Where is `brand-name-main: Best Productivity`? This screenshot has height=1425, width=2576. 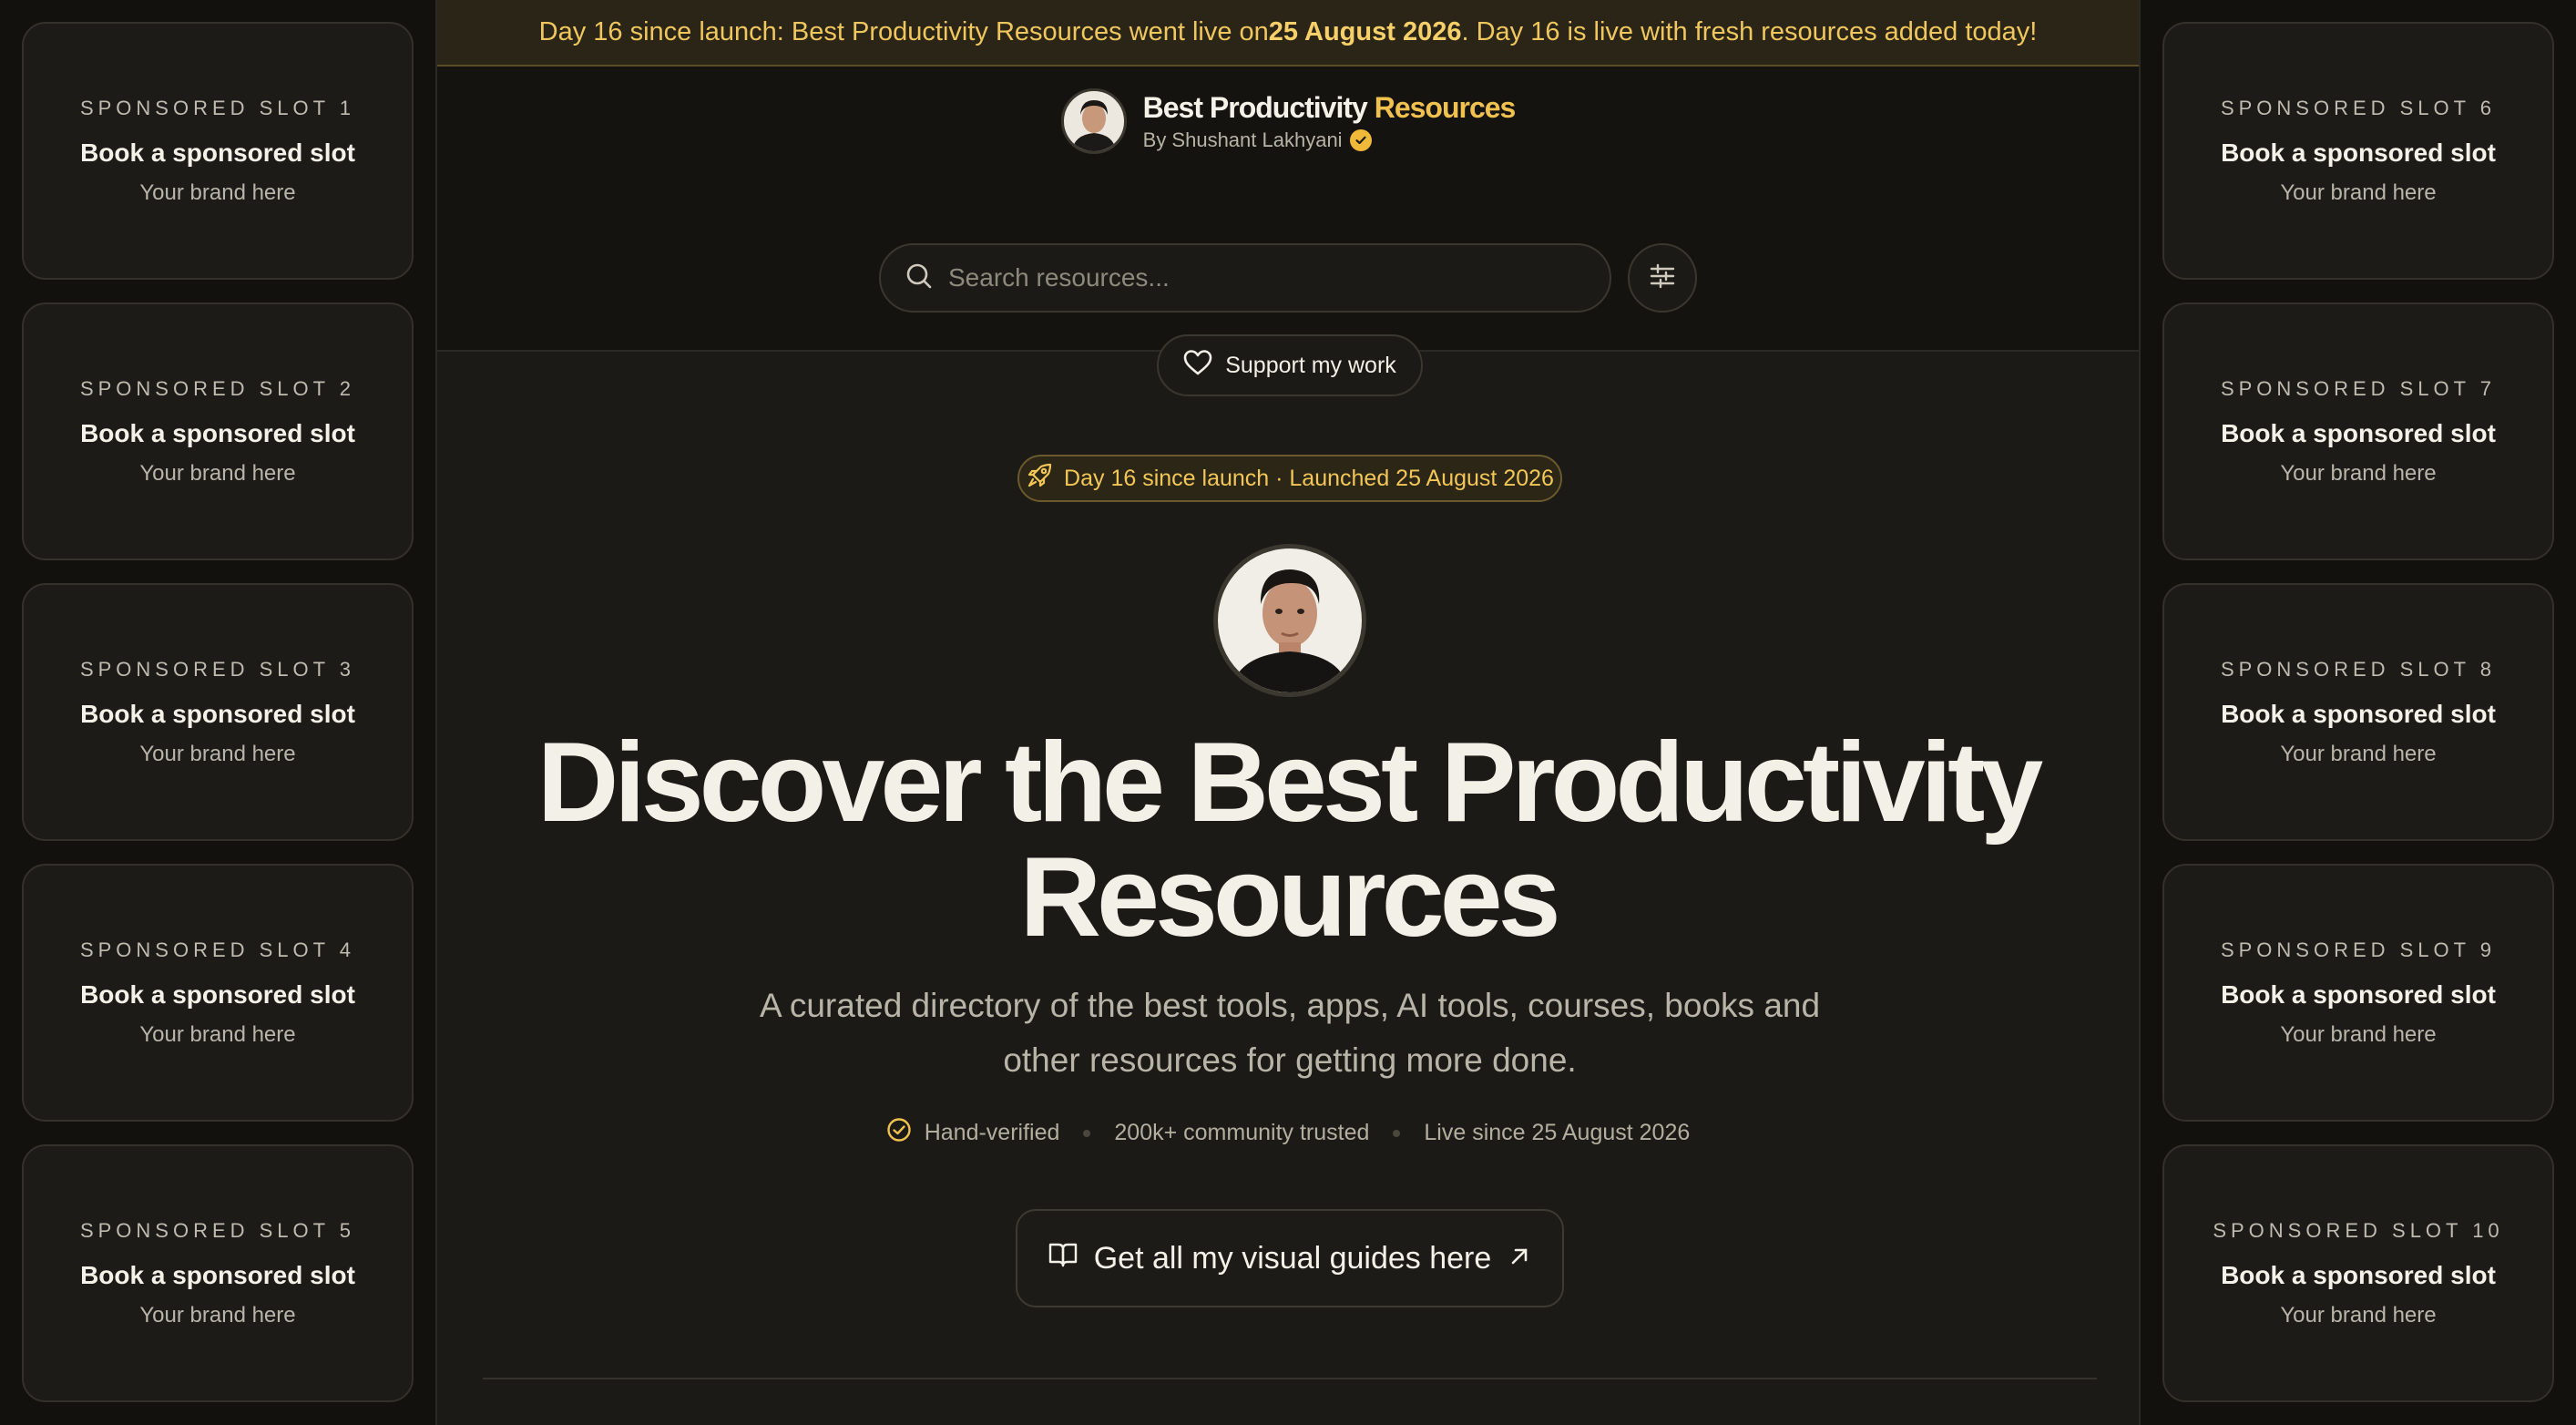
brand-name-main: Best Productivity is located at coordinates (1255, 107).